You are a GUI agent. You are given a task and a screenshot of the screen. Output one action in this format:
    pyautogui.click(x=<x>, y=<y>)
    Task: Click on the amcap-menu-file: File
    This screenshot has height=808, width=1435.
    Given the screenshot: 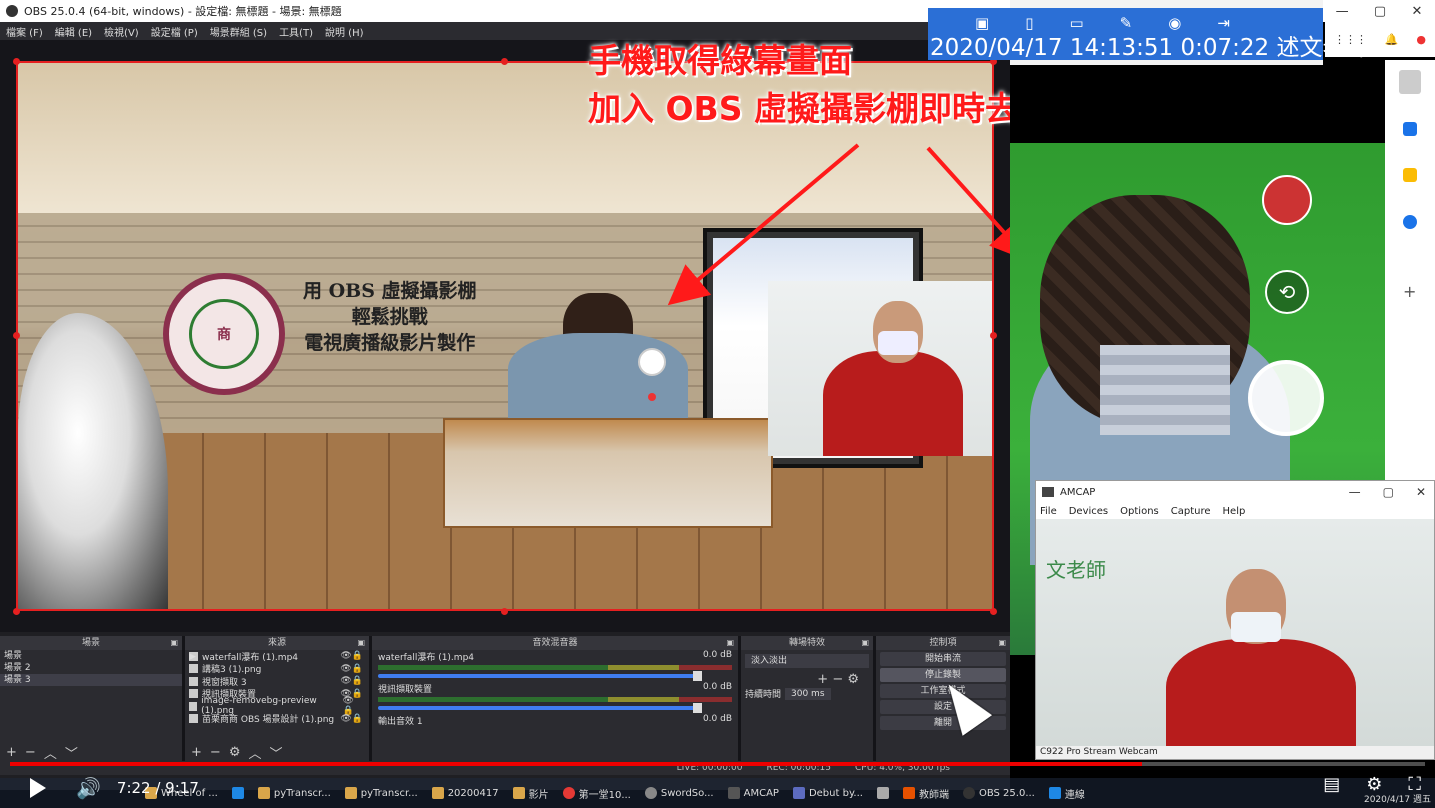 What is the action you would take?
    pyautogui.click(x=1048, y=511)
    